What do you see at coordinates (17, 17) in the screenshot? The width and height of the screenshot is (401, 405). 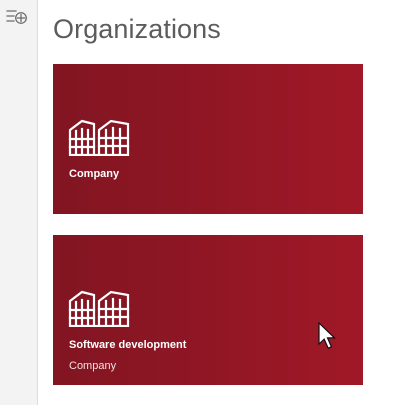 I see `navigation-pane-icon` at bounding box center [17, 17].